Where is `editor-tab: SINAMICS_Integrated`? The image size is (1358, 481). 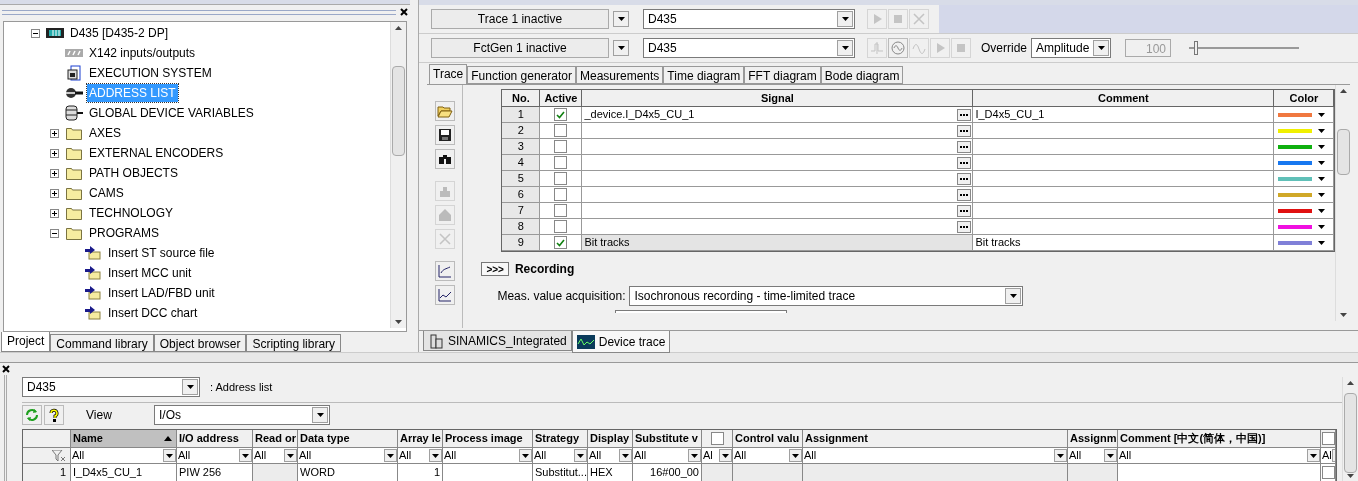
editor-tab: SINAMICS_Integrated is located at coordinates (497, 341).